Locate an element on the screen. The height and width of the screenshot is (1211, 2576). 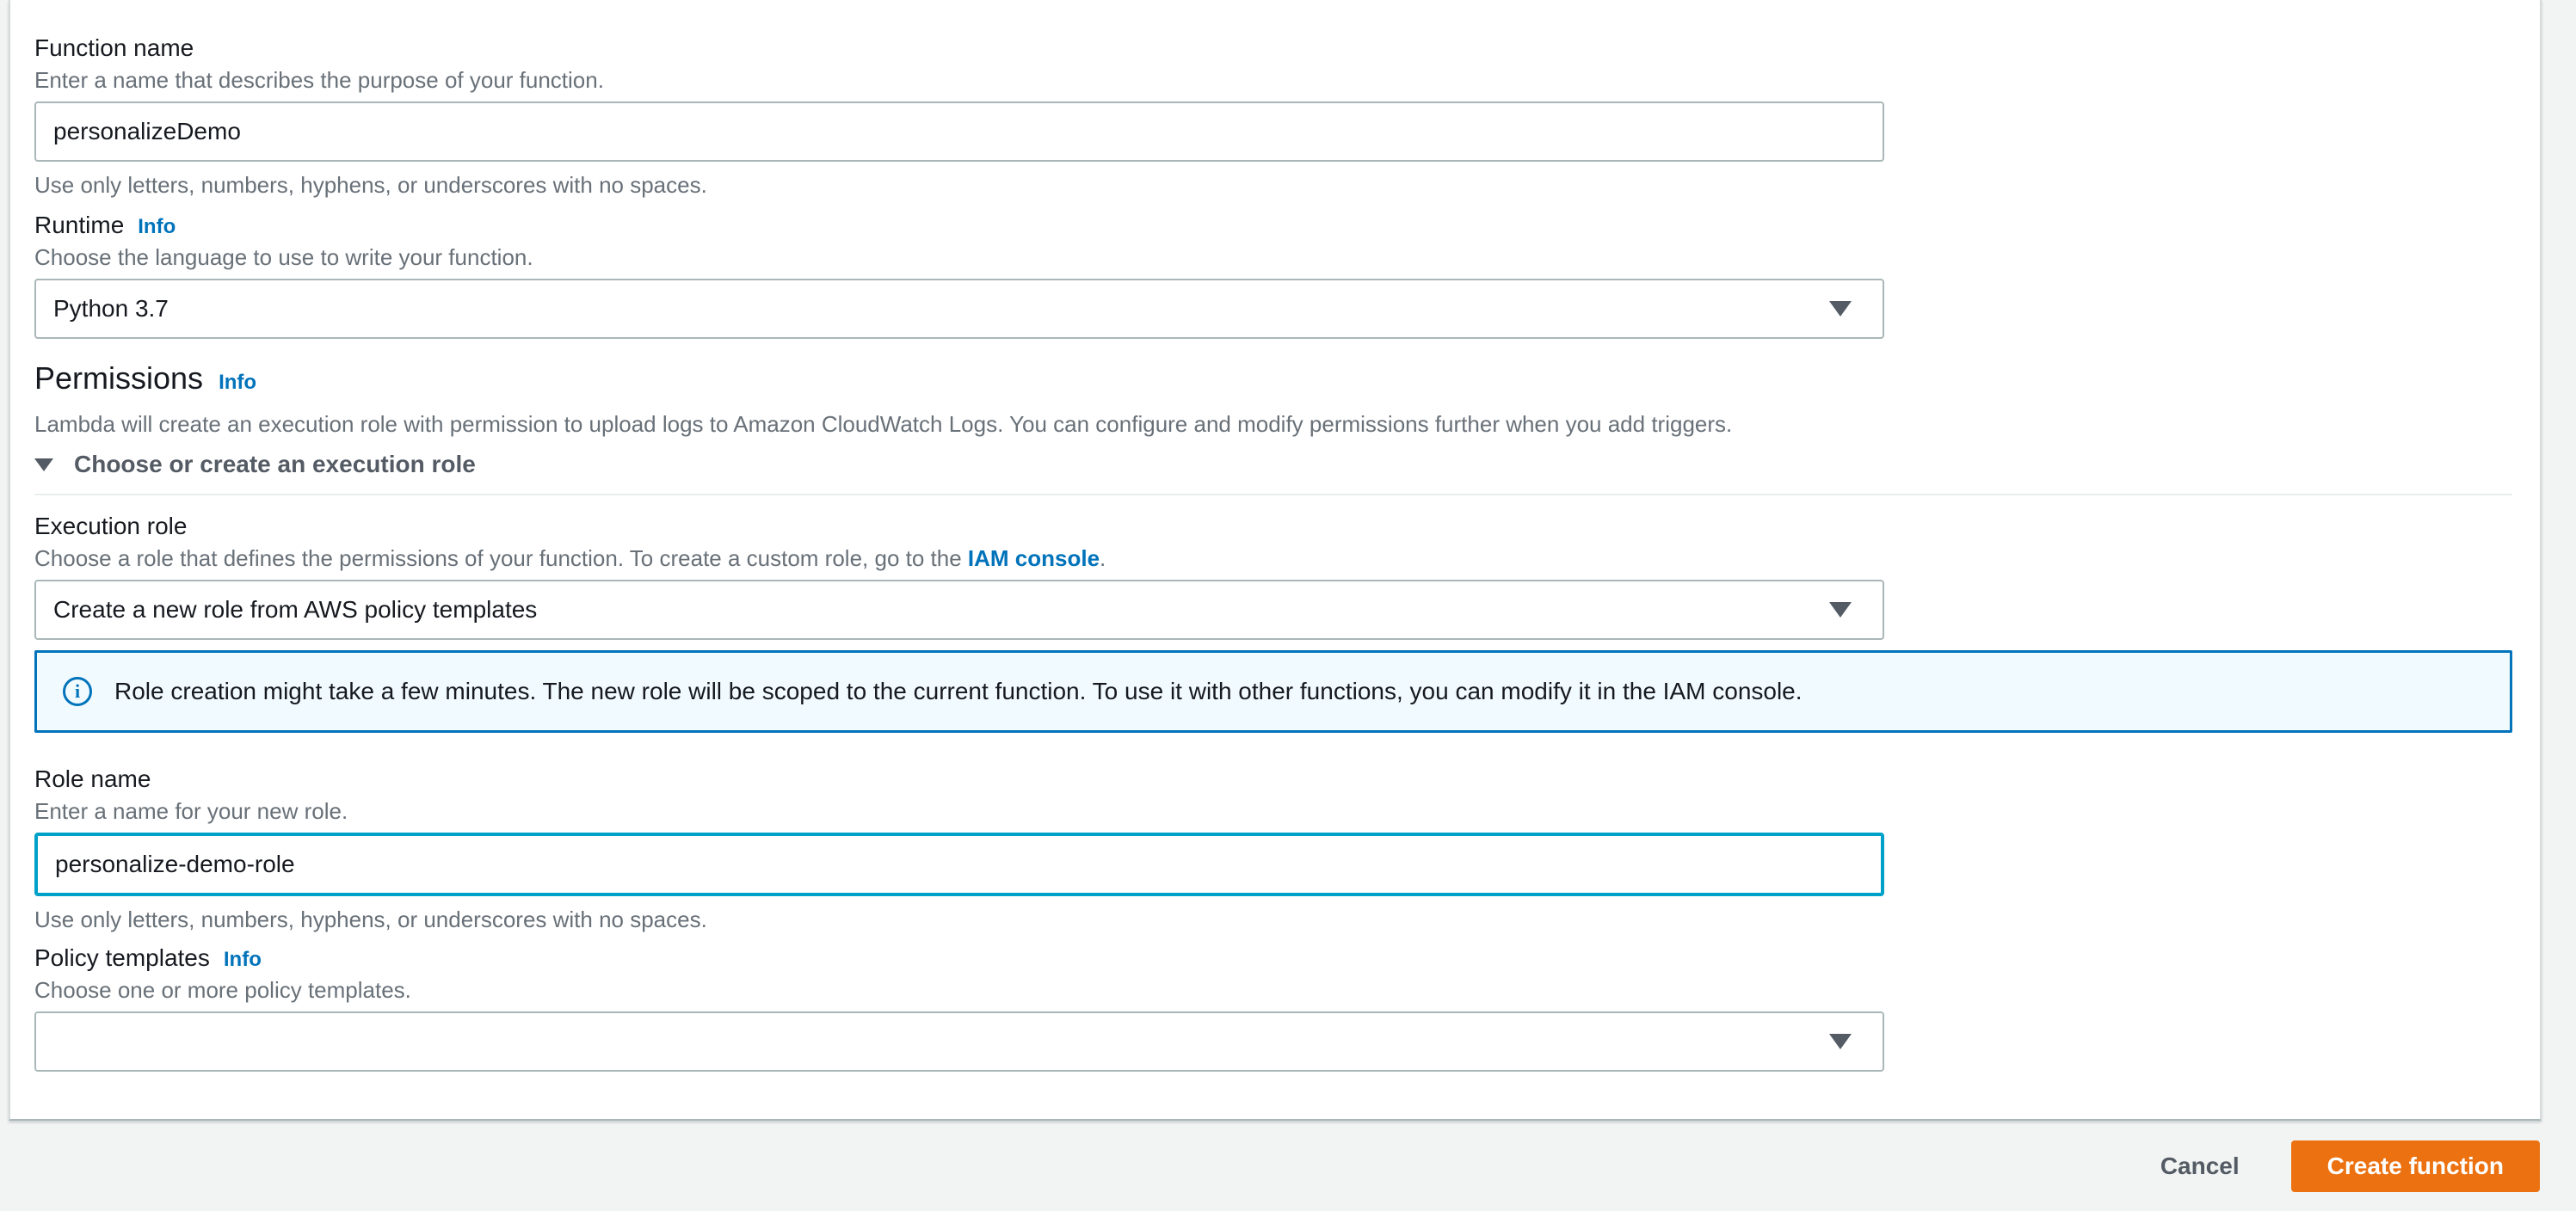
policy-templates-info-link: Info is located at coordinates (243, 960).